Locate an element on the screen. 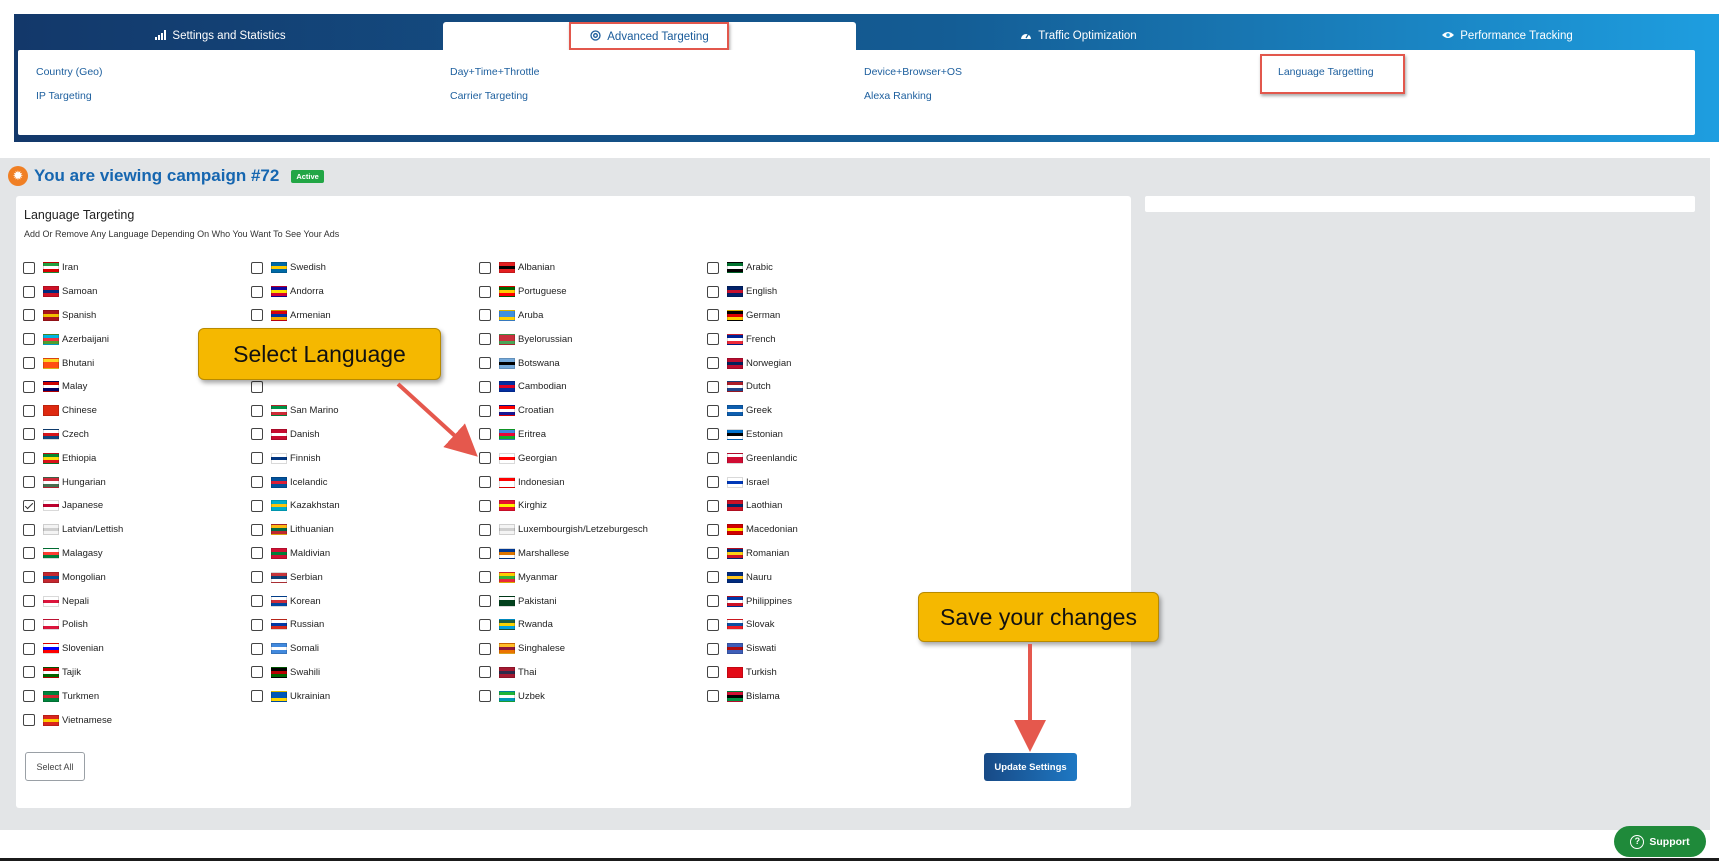 The width and height of the screenshot is (1719, 861). language-option: Japanese is located at coordinates (131, 506).